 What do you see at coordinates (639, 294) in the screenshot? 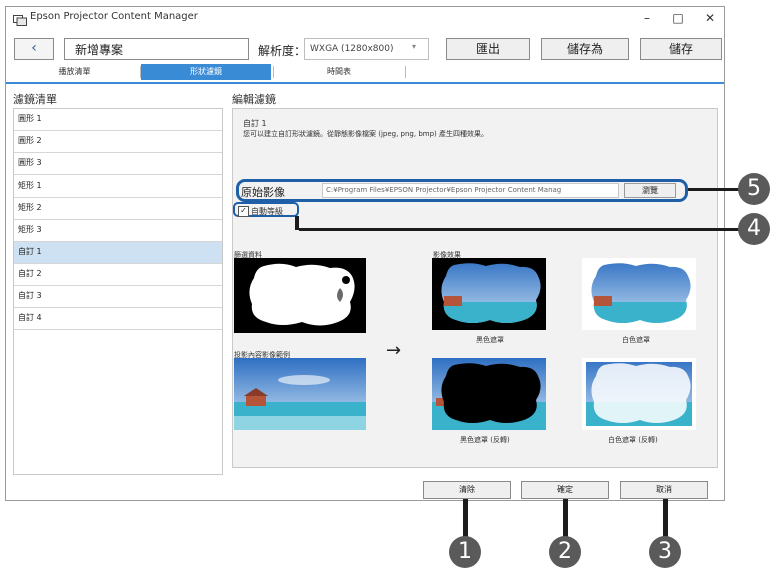
I see `white-mask-image` at bounding box center [639, 294].